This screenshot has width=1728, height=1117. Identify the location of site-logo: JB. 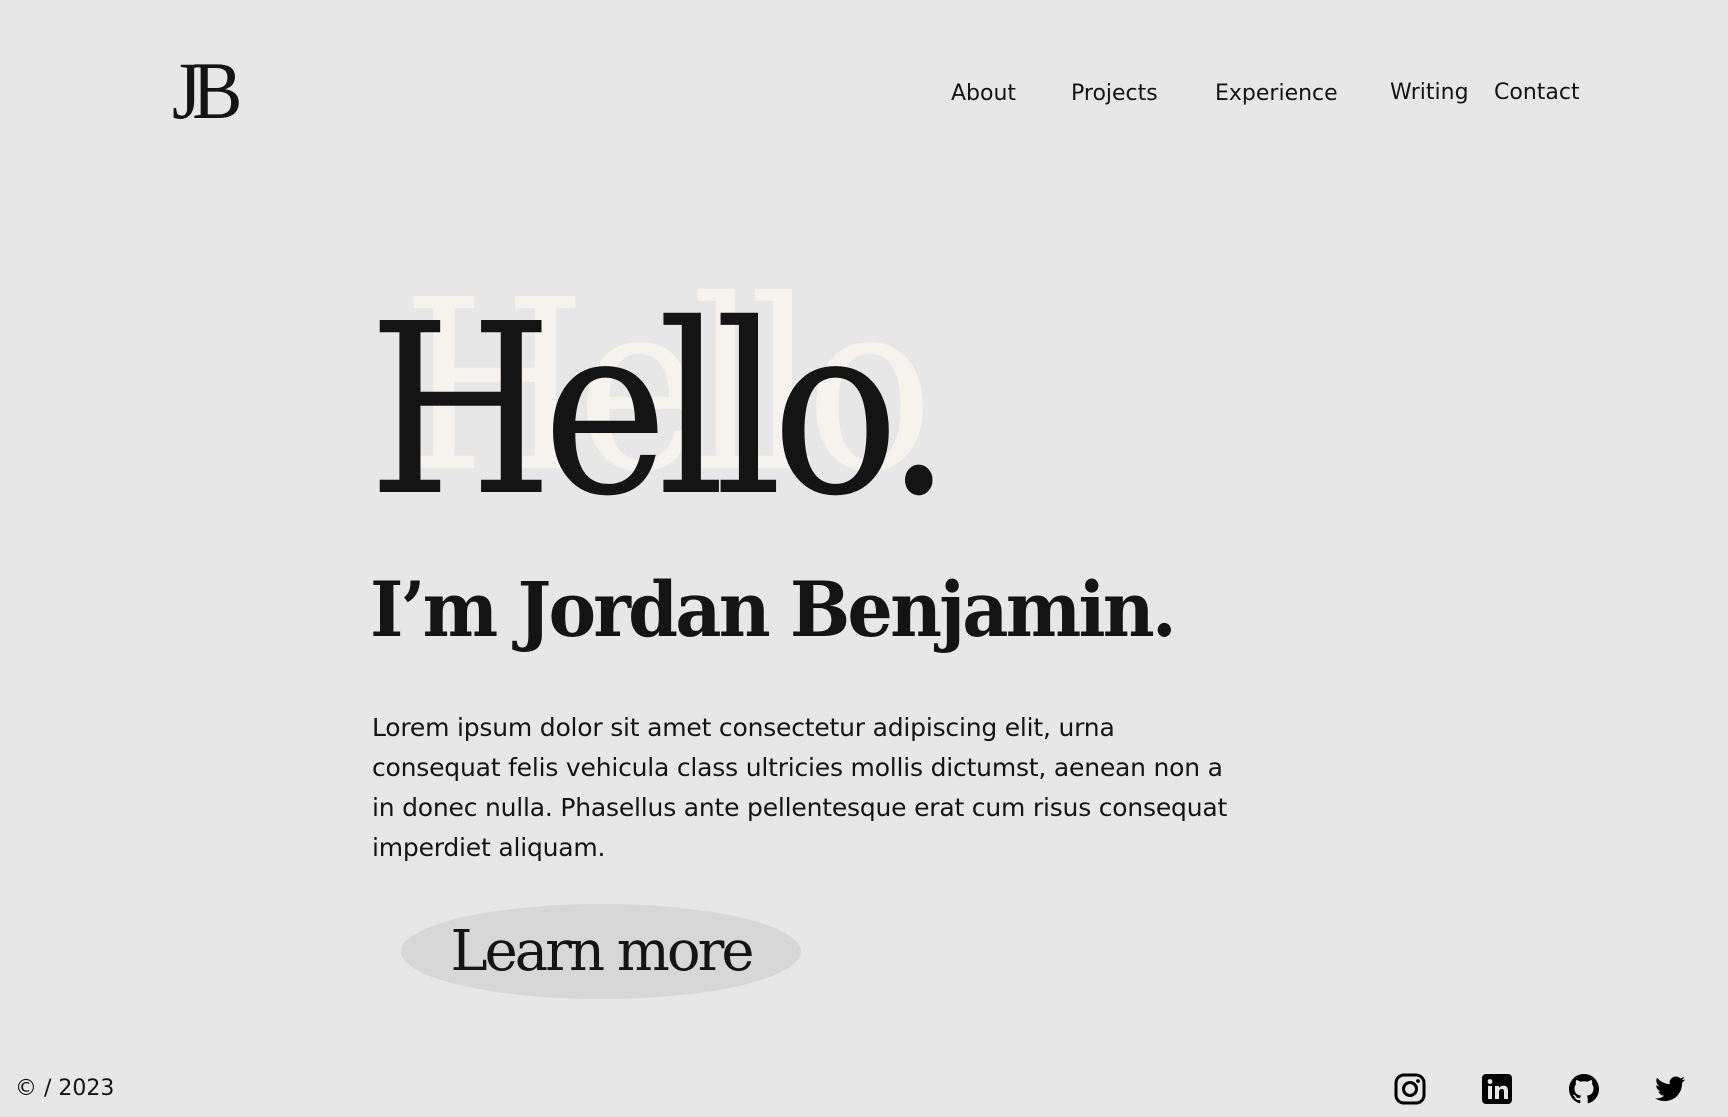
(207, 91).